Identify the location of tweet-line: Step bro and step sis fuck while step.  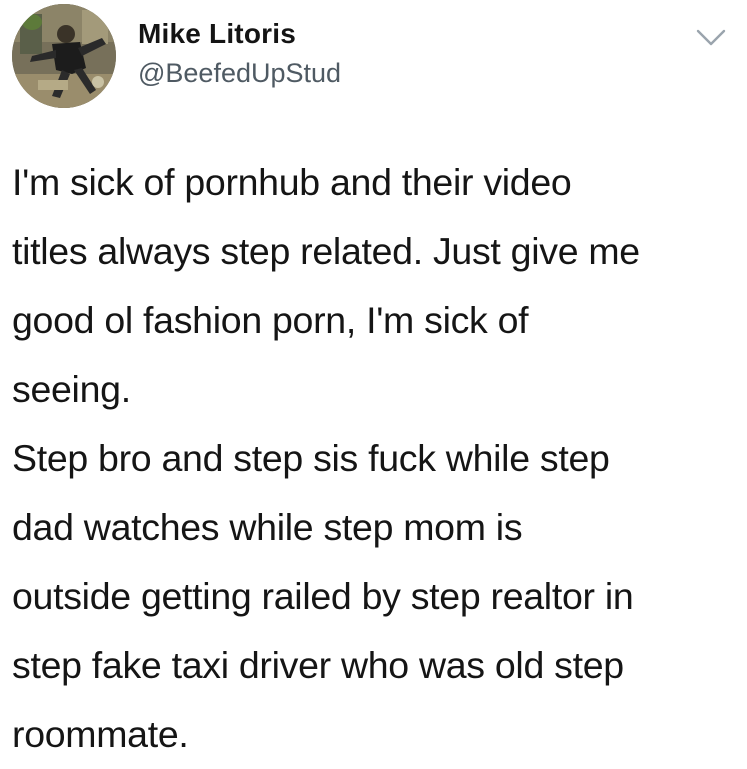
(311, 458).